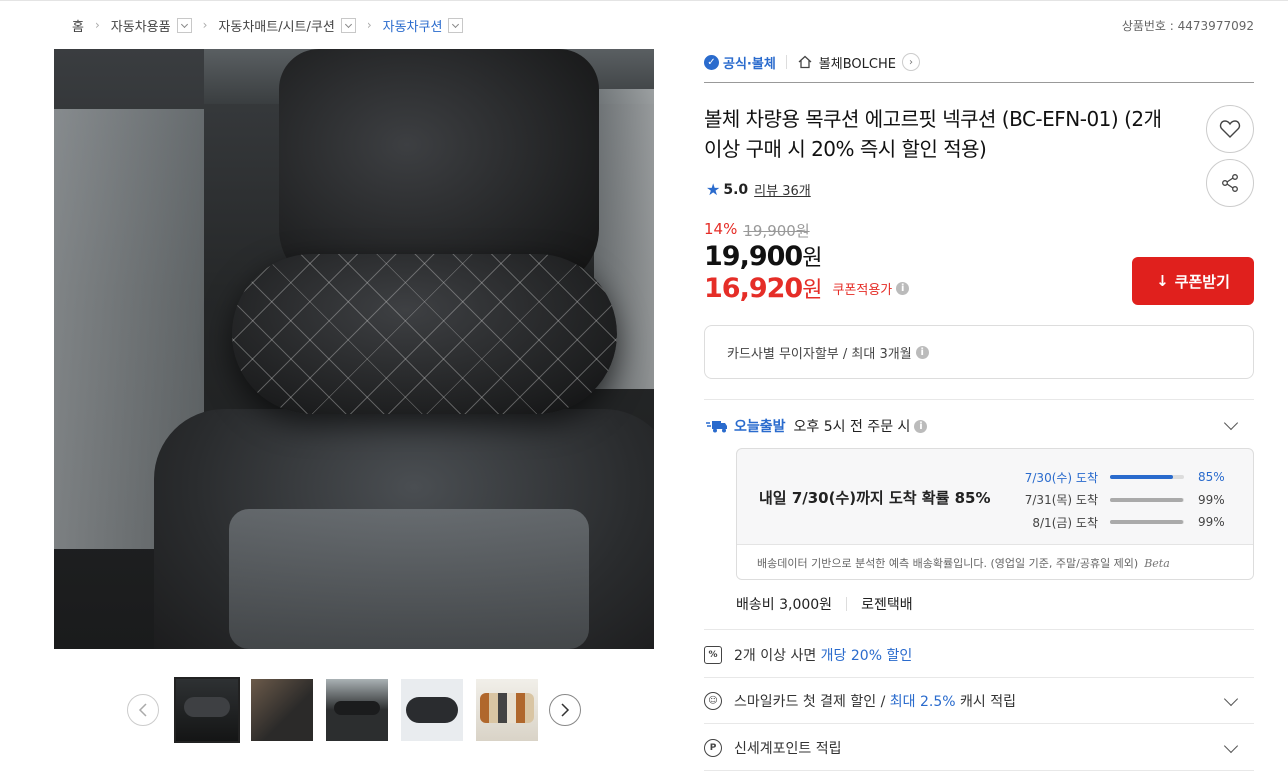  I want to click on product-number: 상품번호 : 4473977092, so click(1187, 26).